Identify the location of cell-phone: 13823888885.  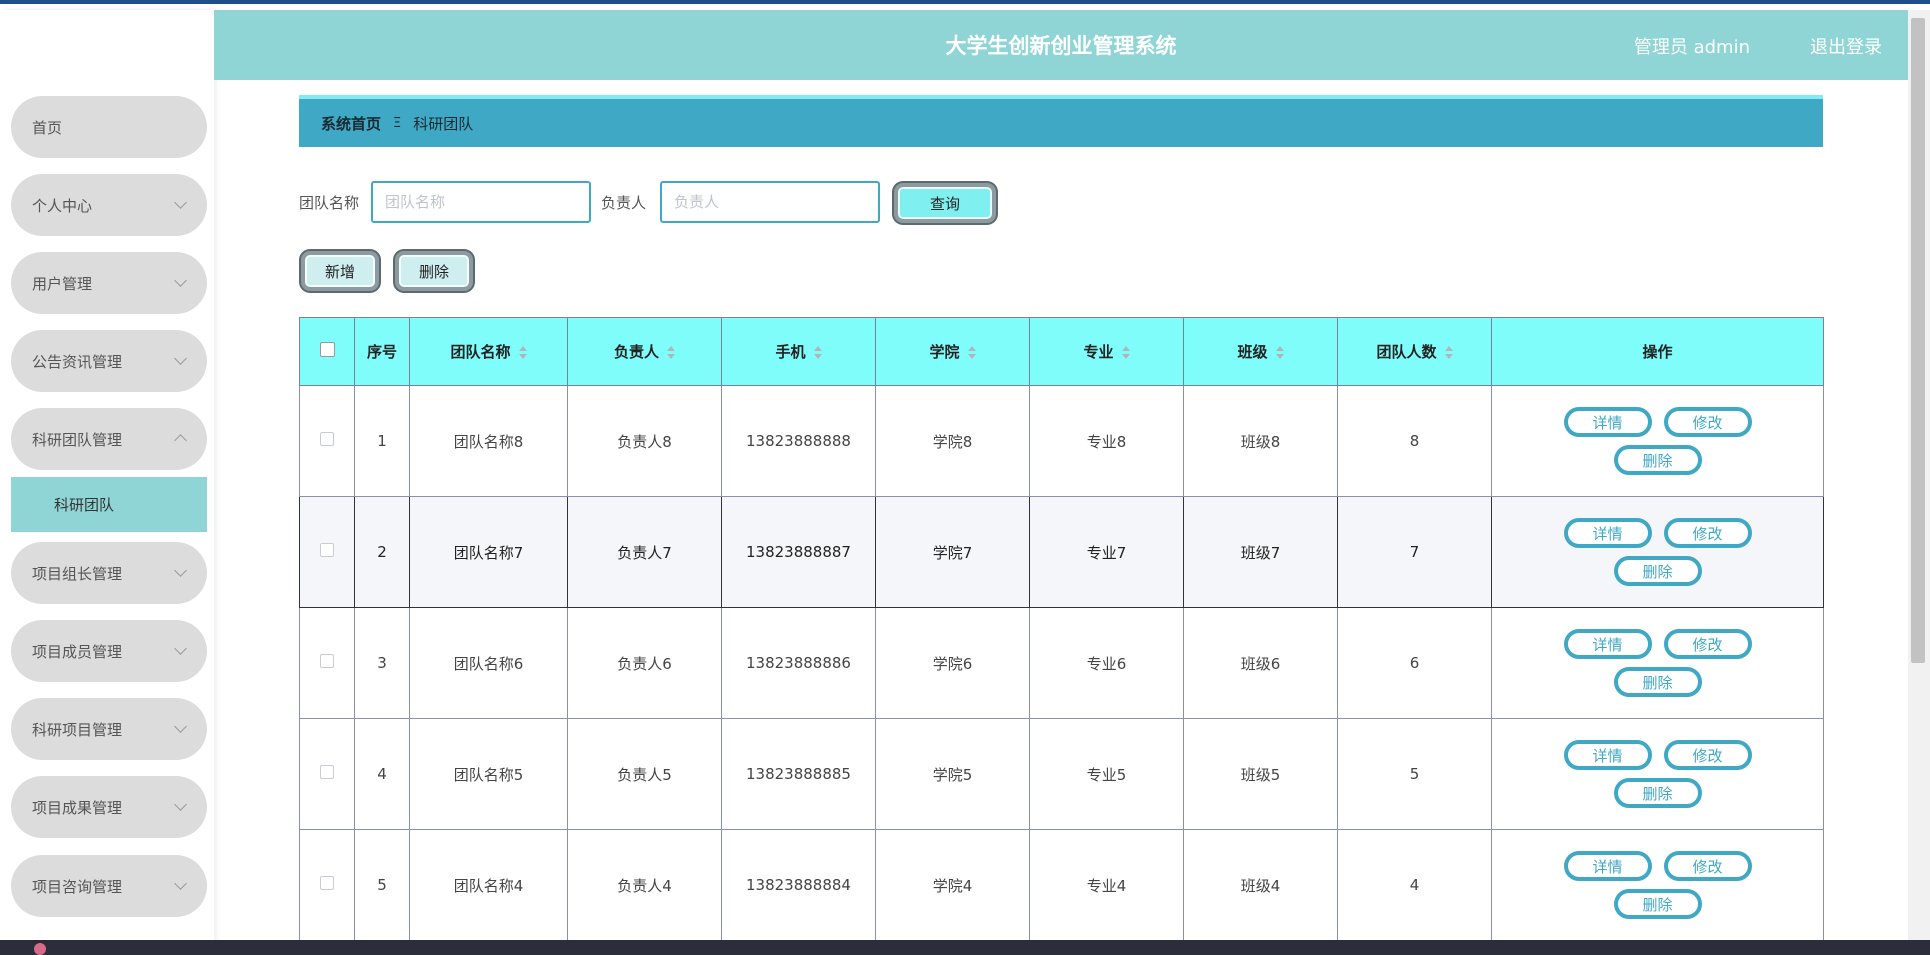
(798, 774).